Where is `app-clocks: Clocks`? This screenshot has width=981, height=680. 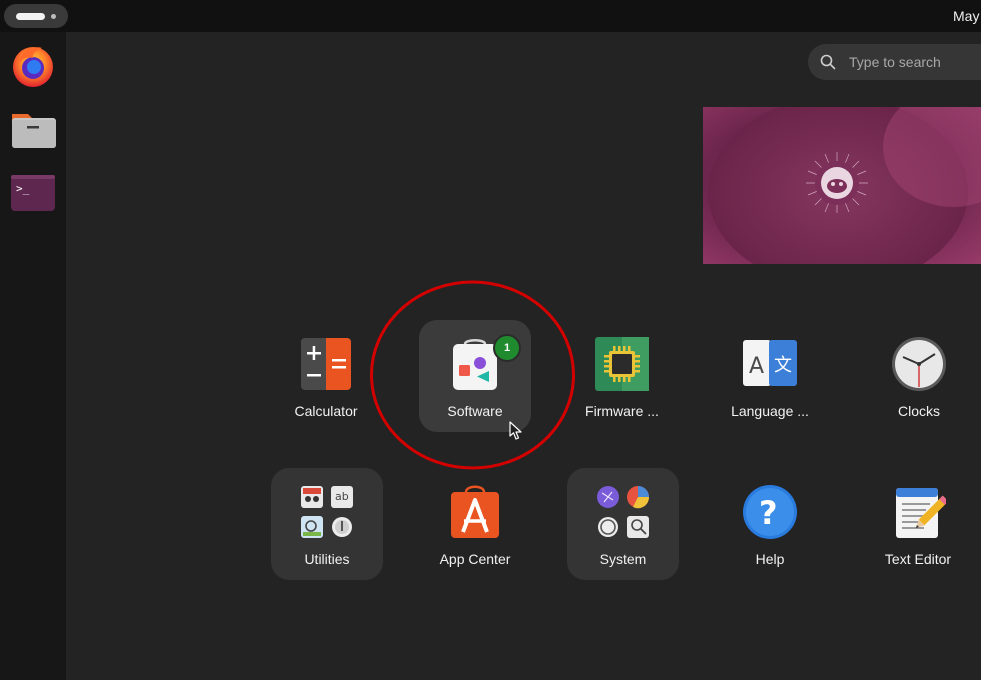
app-clocks: Clocks is located at coordinates (919, 376).